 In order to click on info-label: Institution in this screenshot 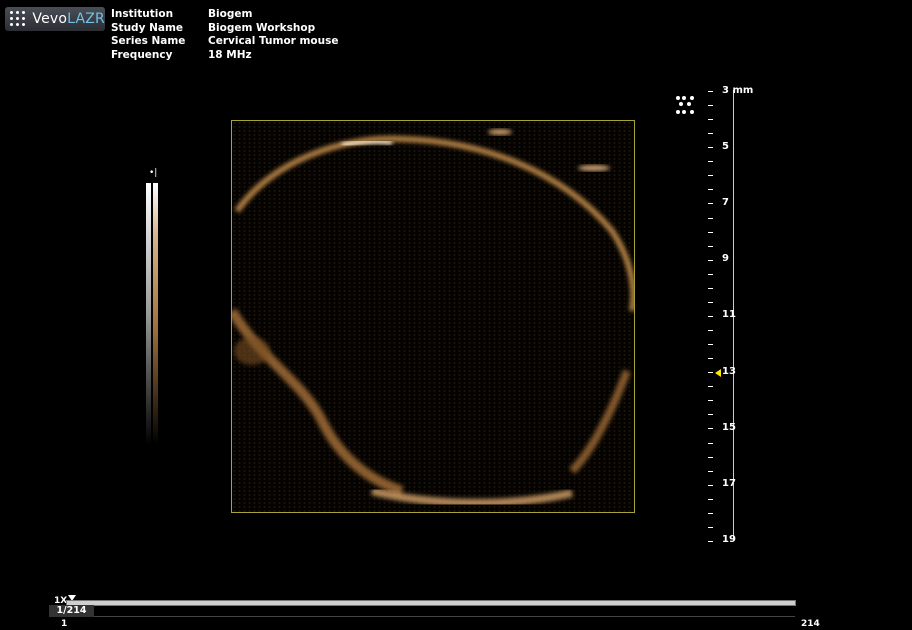, I will do `click(142, 14)`.